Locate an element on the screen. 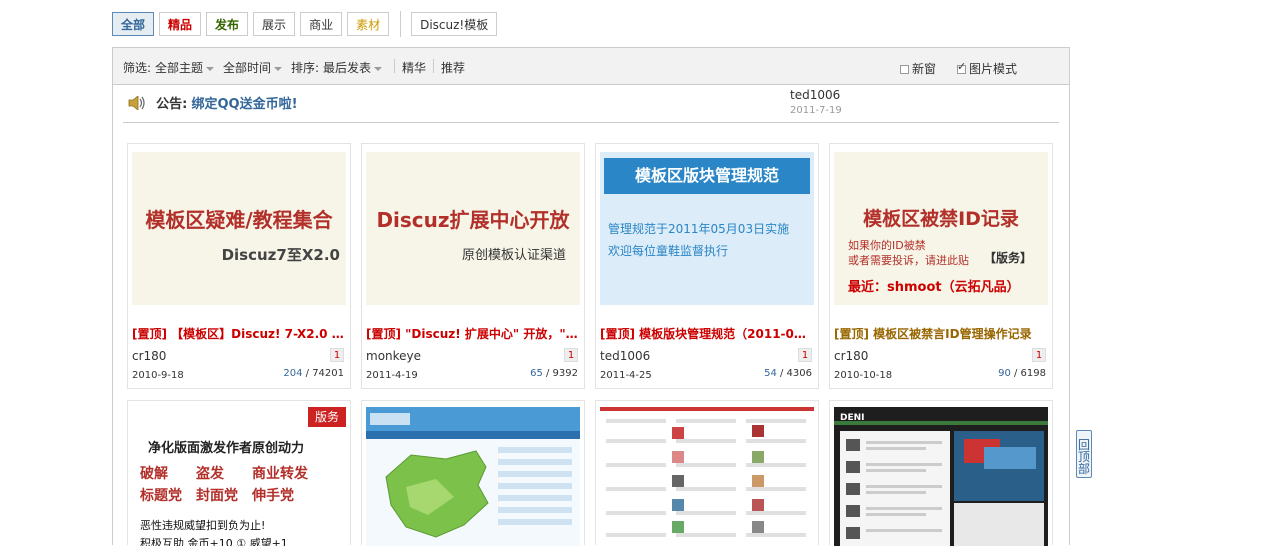 The height and width of the screenshot is (546, 1287). tab-divider is located at coordinates (401, 24).